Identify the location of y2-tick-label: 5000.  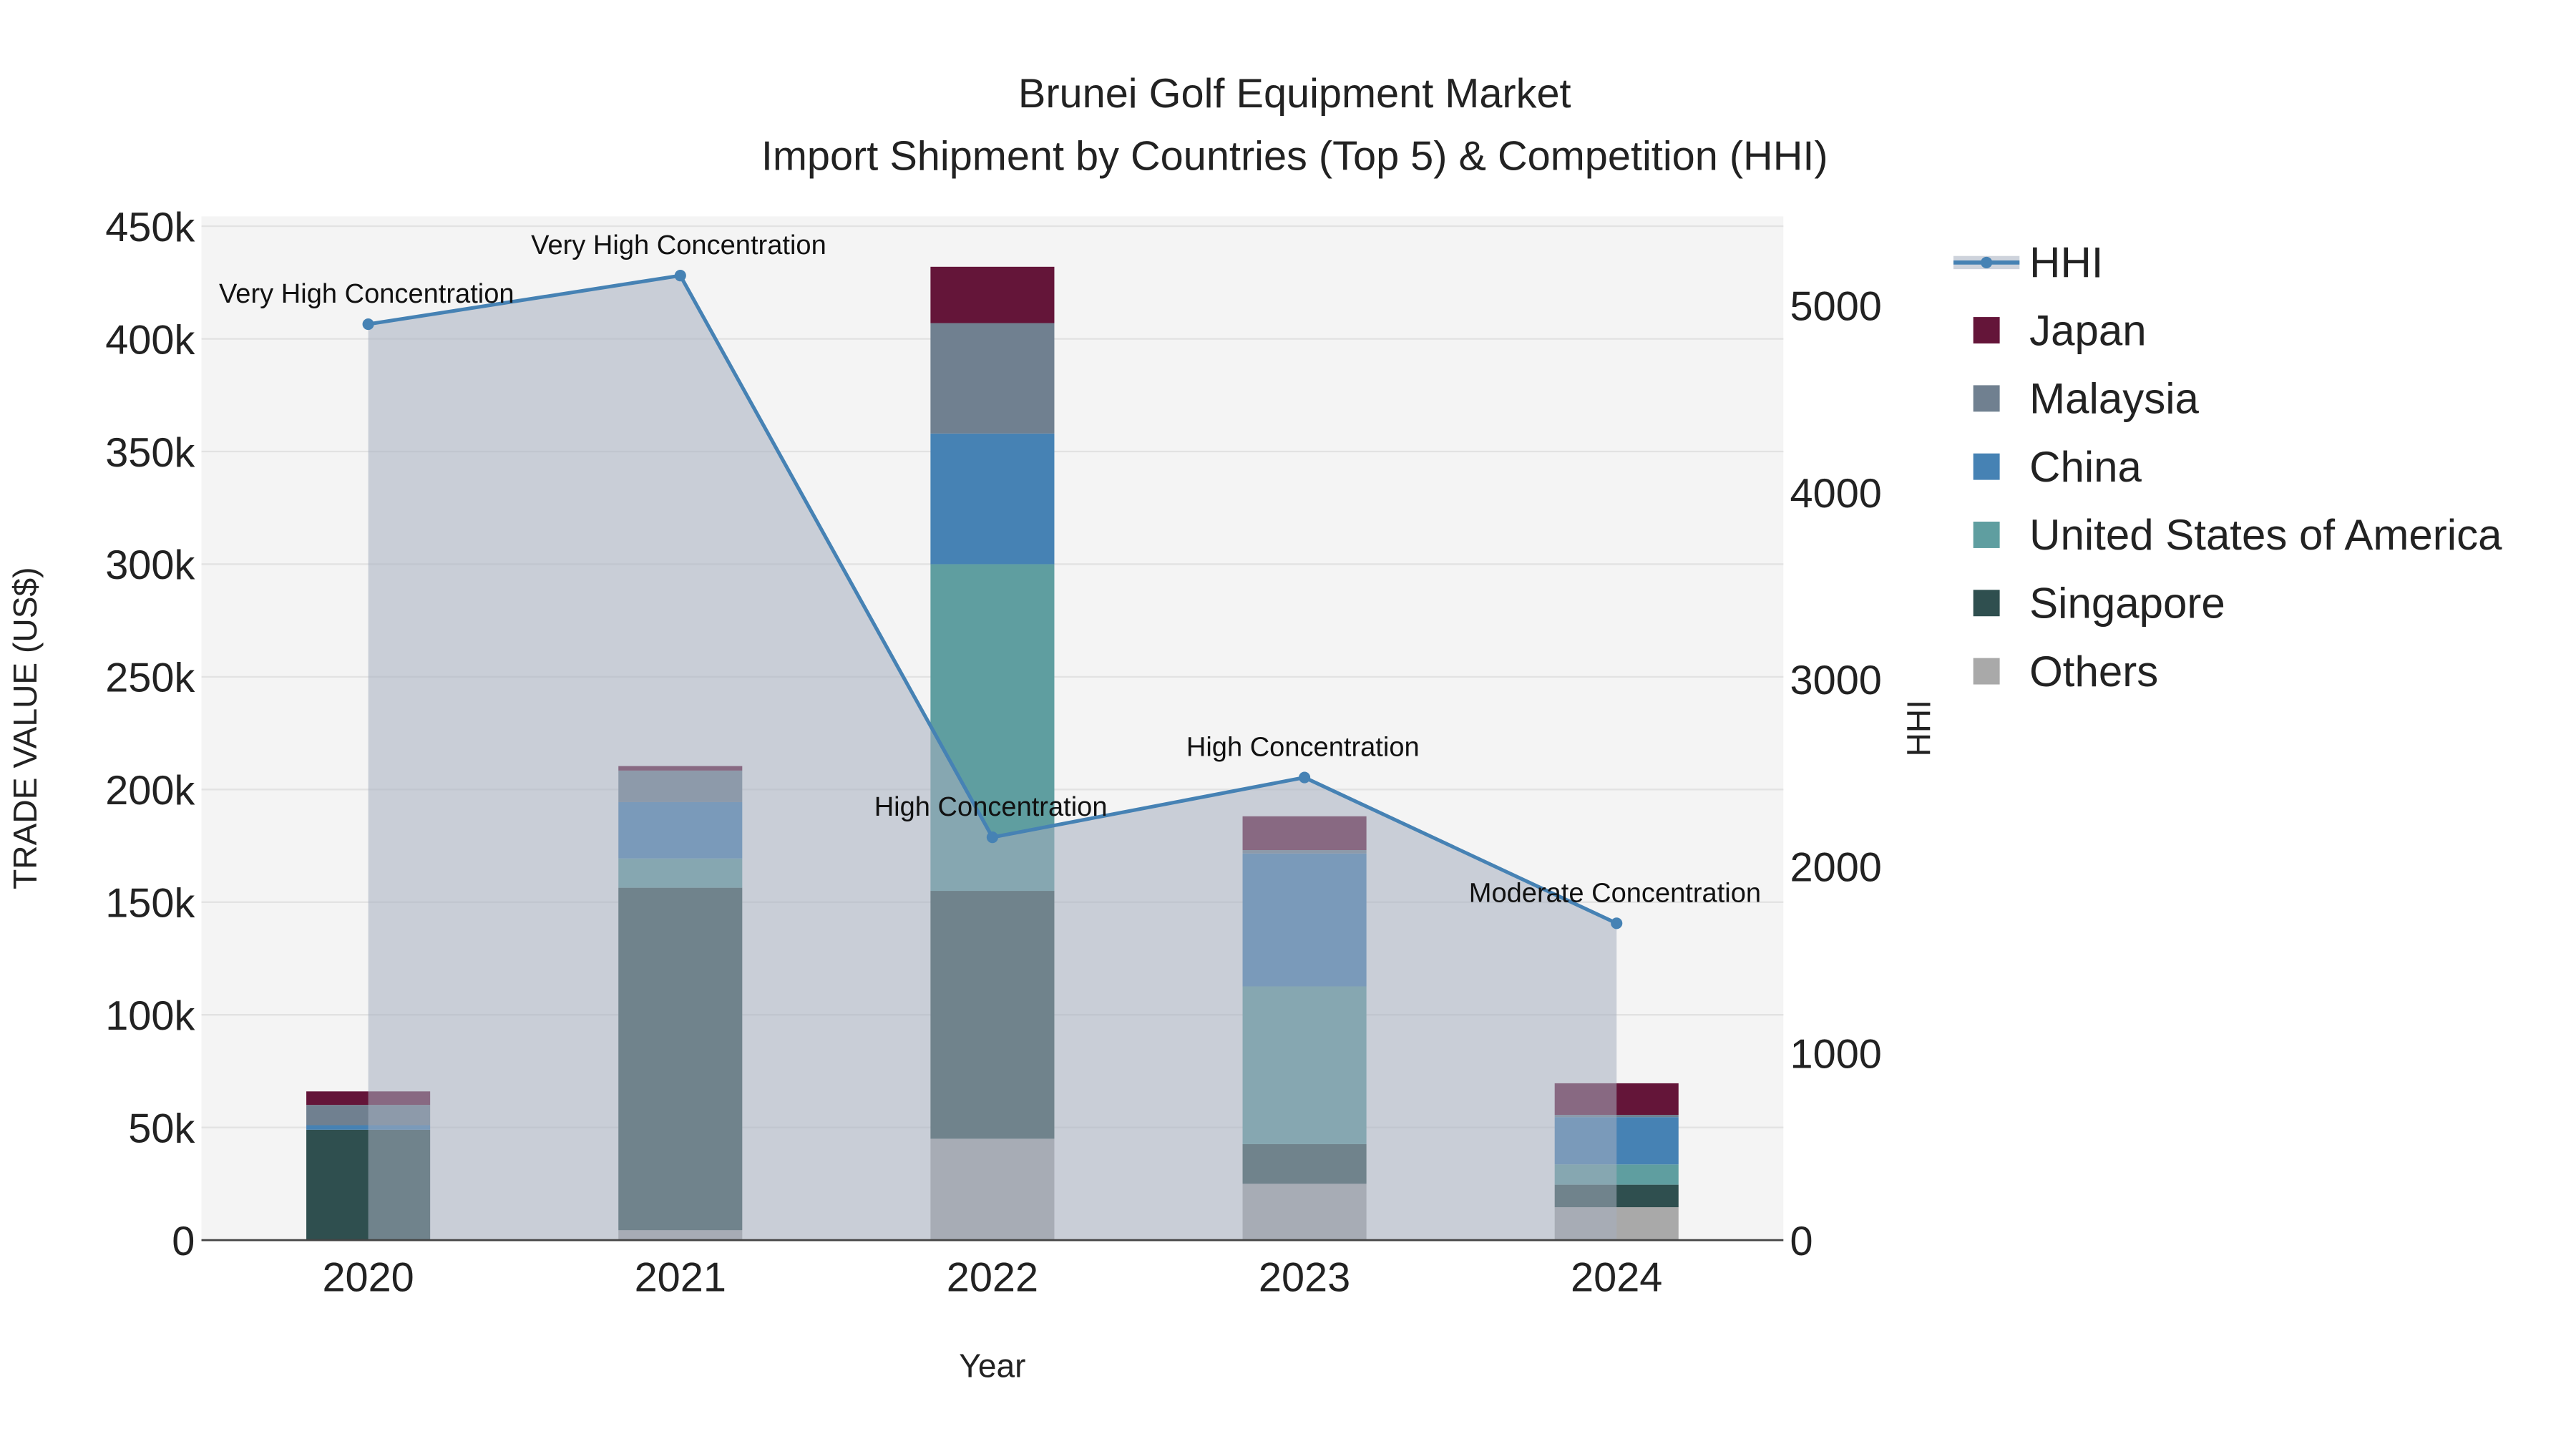
(1836, 307).